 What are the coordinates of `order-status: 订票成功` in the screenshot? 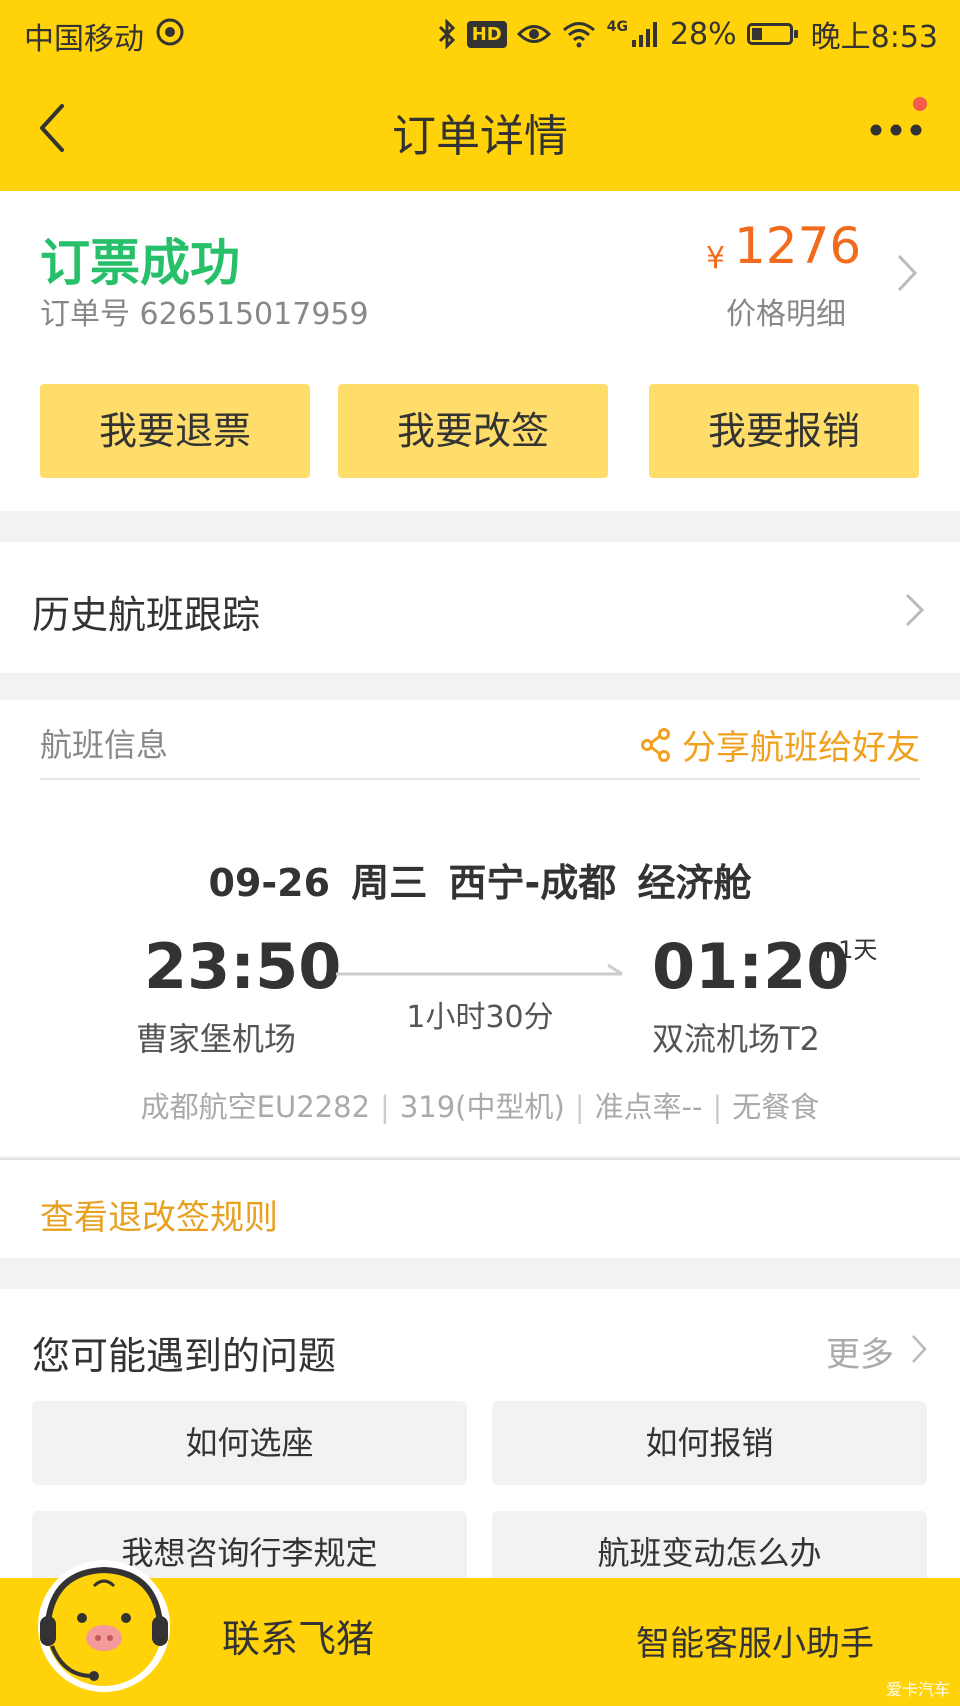 It's located at (140, 263).